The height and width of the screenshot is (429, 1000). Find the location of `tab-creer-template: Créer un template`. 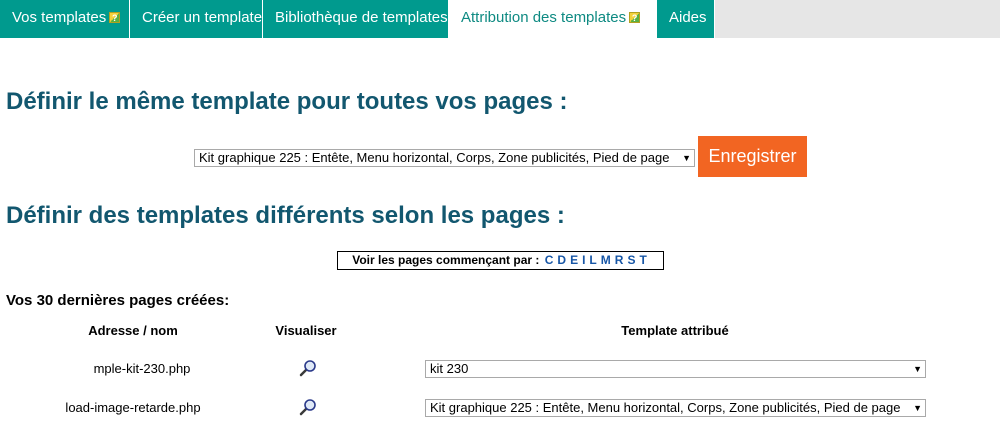

tab-creer-template: Créer un template is located at coordinates (196, 19).